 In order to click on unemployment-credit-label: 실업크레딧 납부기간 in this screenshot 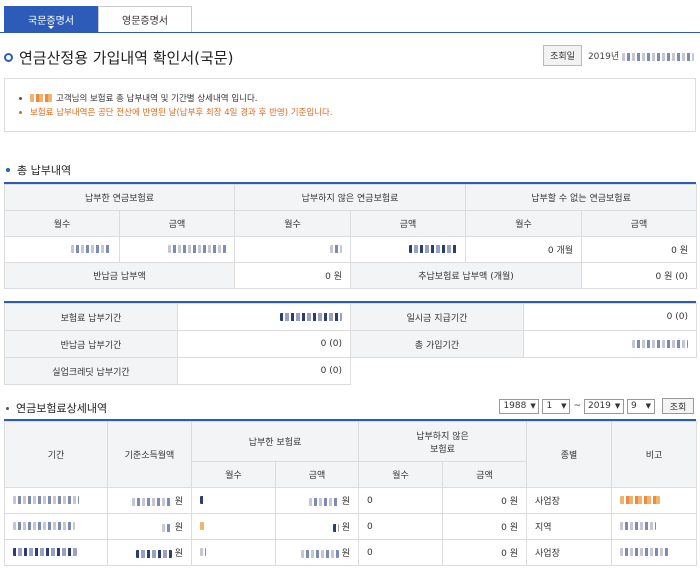, I will do `click(91, 371)`.